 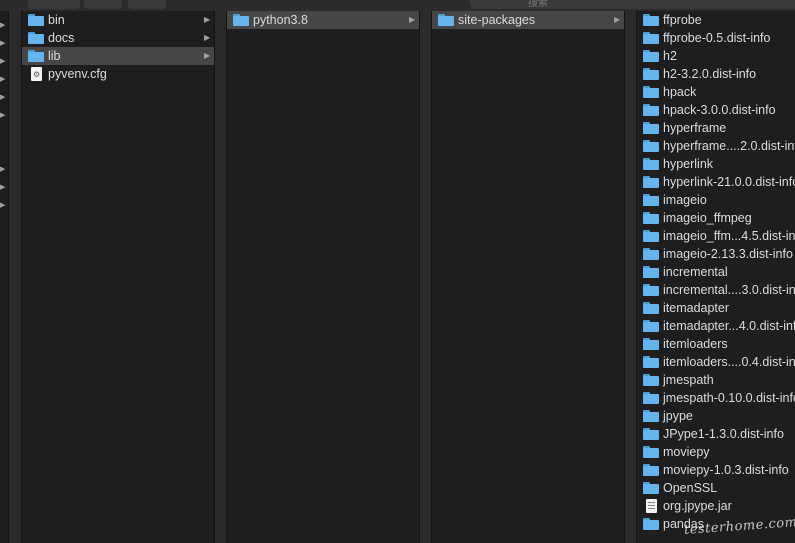 What do you see at coordinates (397, 5) in the screenshot?
I see `finder-toolbar: 搜索` at bounding box center [397, 5].